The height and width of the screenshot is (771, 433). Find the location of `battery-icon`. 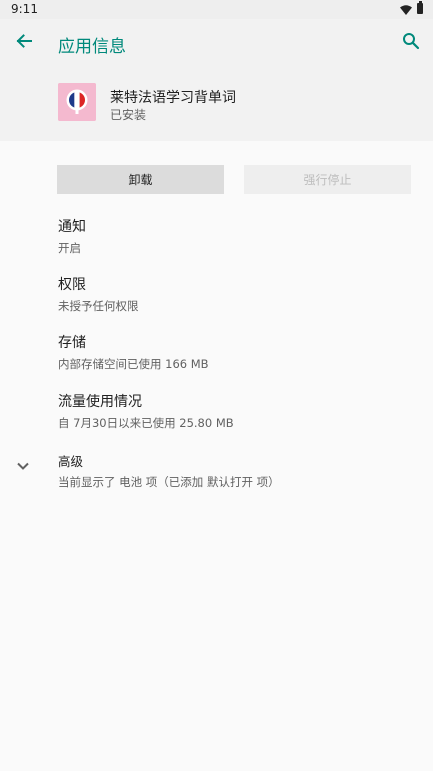

battery-icon is located at coordinates (420, 7).